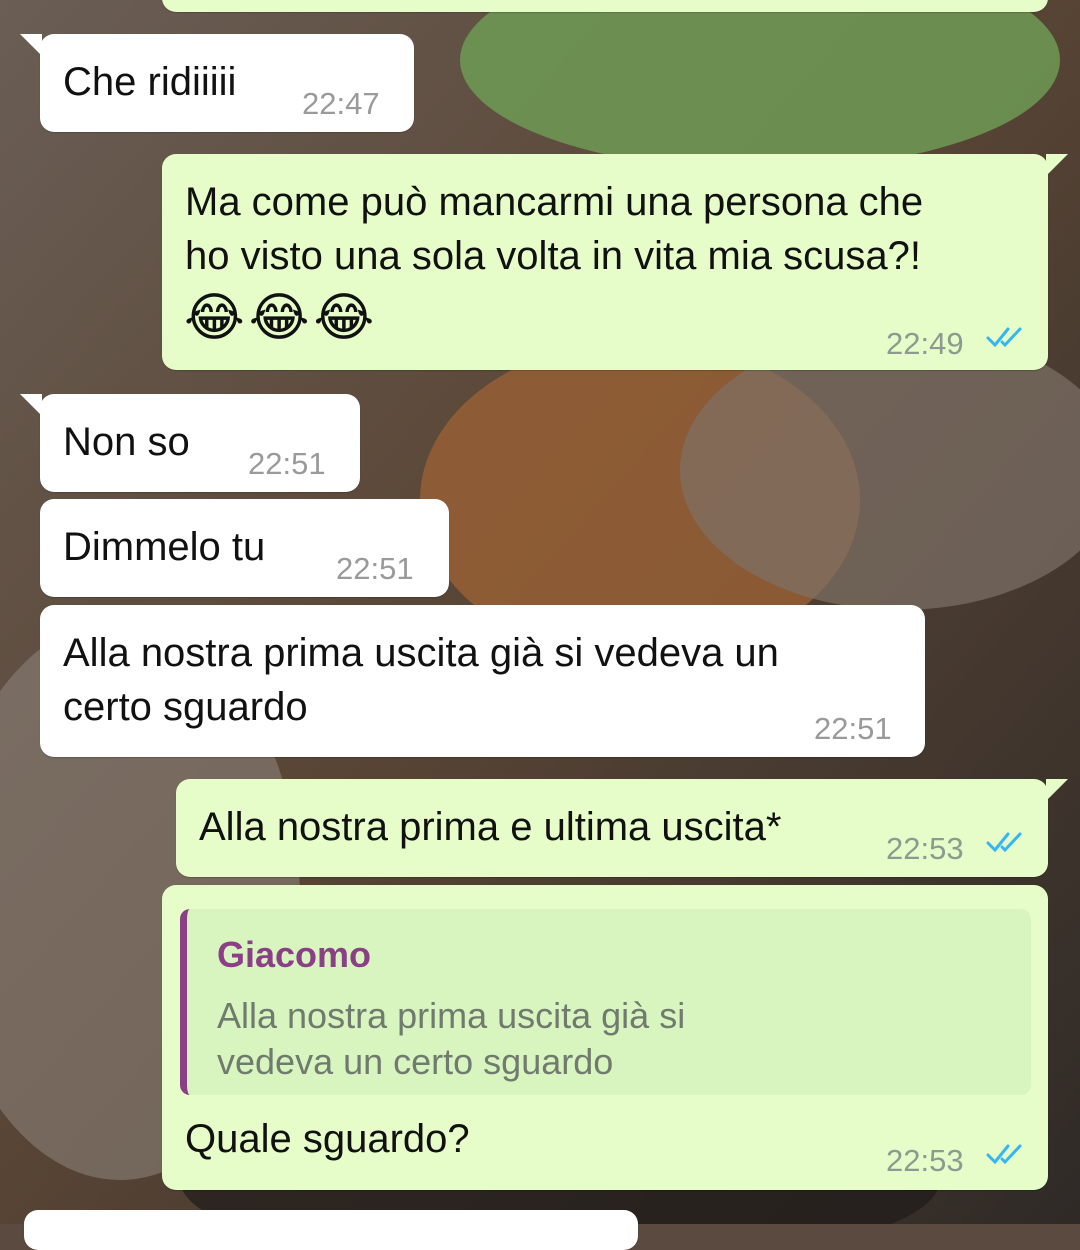  I want to click on message-time: 22:49, so click(925, 343).